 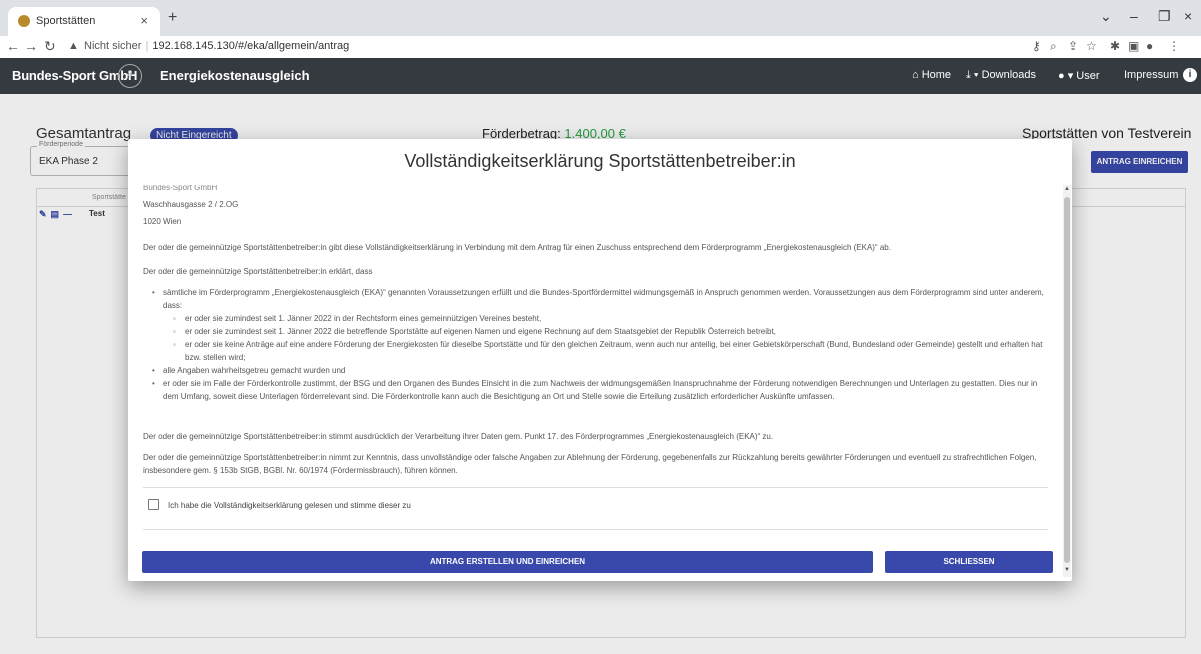 I want to click on user-icon: ● ▾, so click(x=1067, y=76).